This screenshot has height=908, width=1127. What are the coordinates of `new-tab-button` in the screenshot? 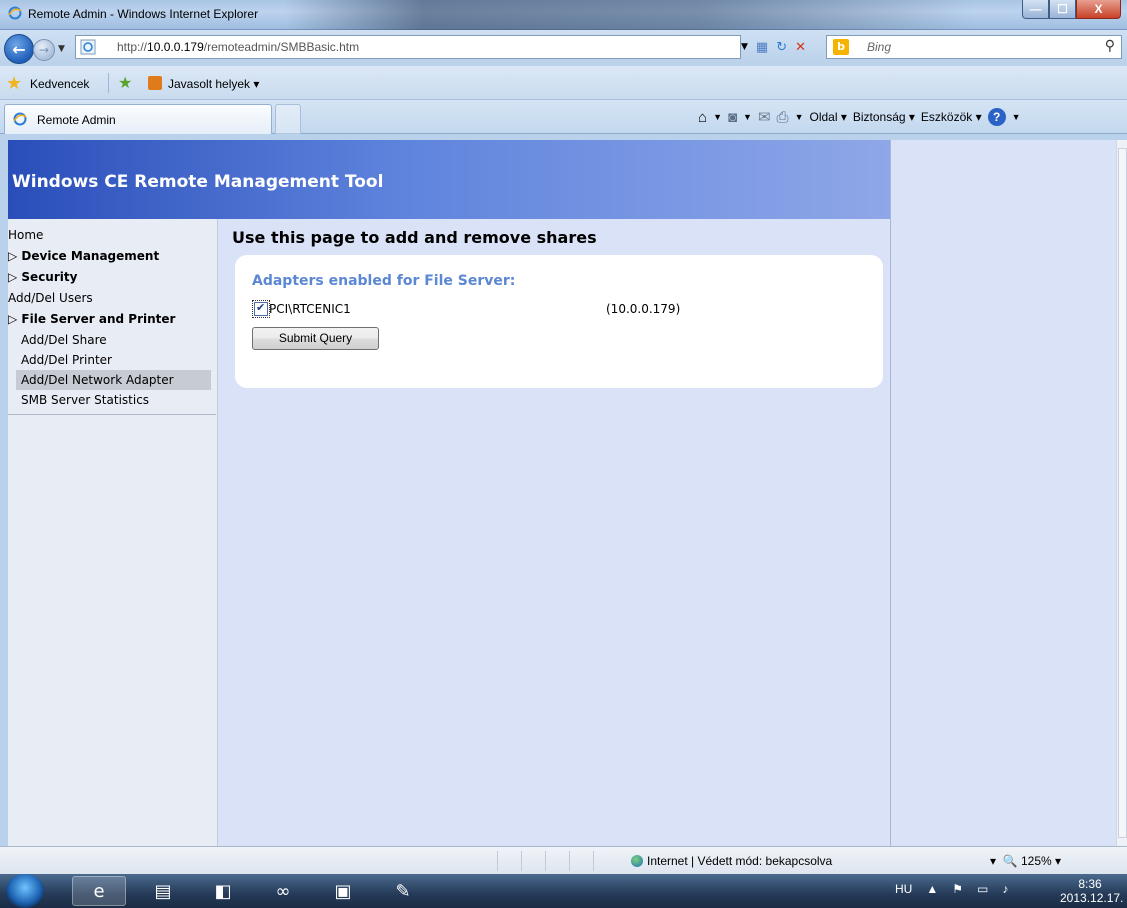 It's located at (288, 119).